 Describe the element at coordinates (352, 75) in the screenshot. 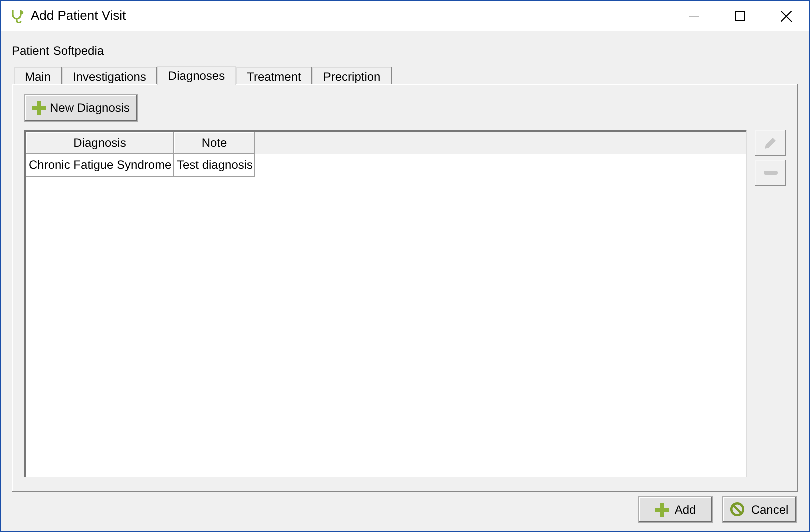

I see `tab: Precription` at that location.